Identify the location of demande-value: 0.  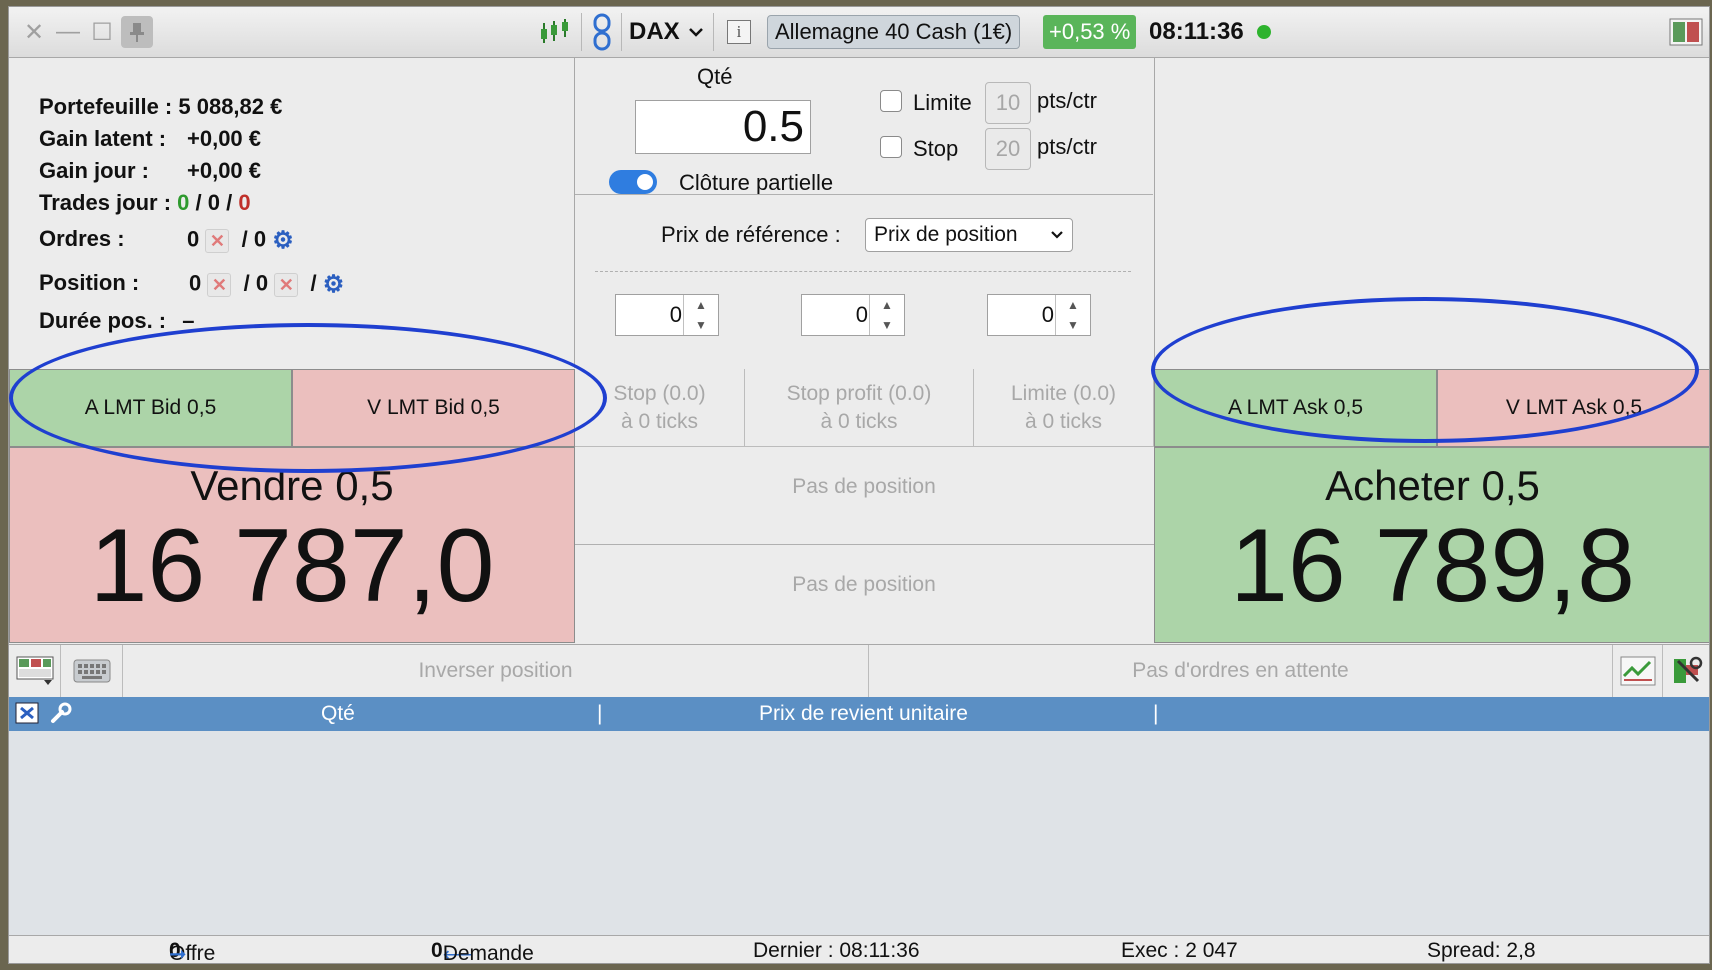
(437, 950).